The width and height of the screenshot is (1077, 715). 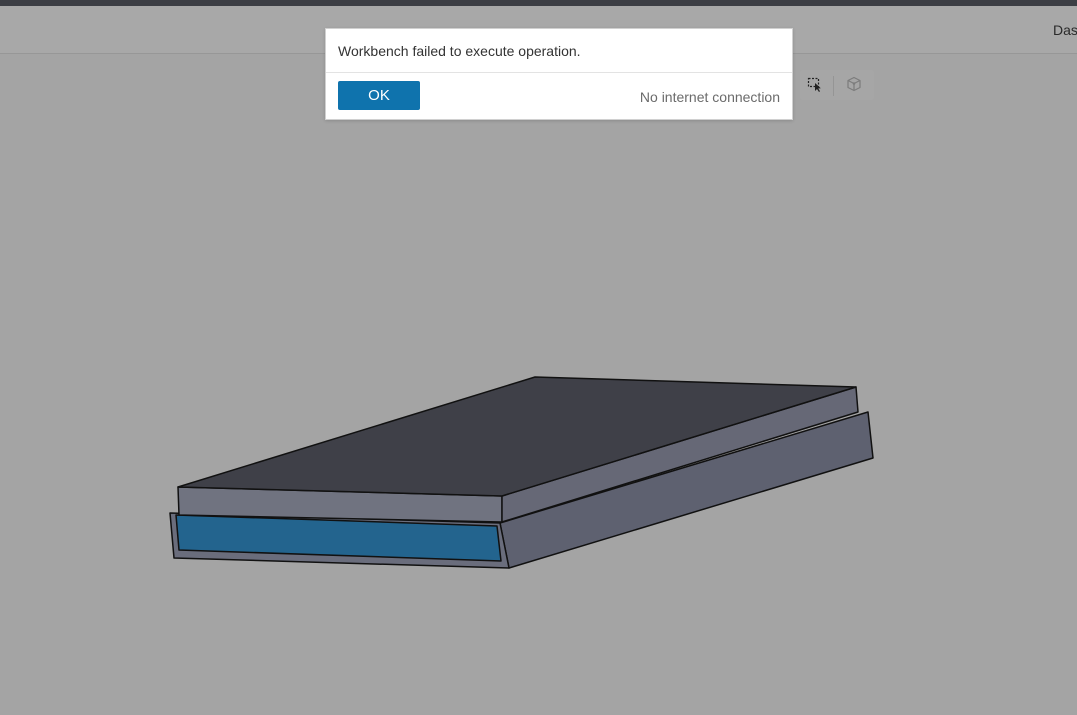 I want to click on toolbar-divider, so click(x=833, y=86).